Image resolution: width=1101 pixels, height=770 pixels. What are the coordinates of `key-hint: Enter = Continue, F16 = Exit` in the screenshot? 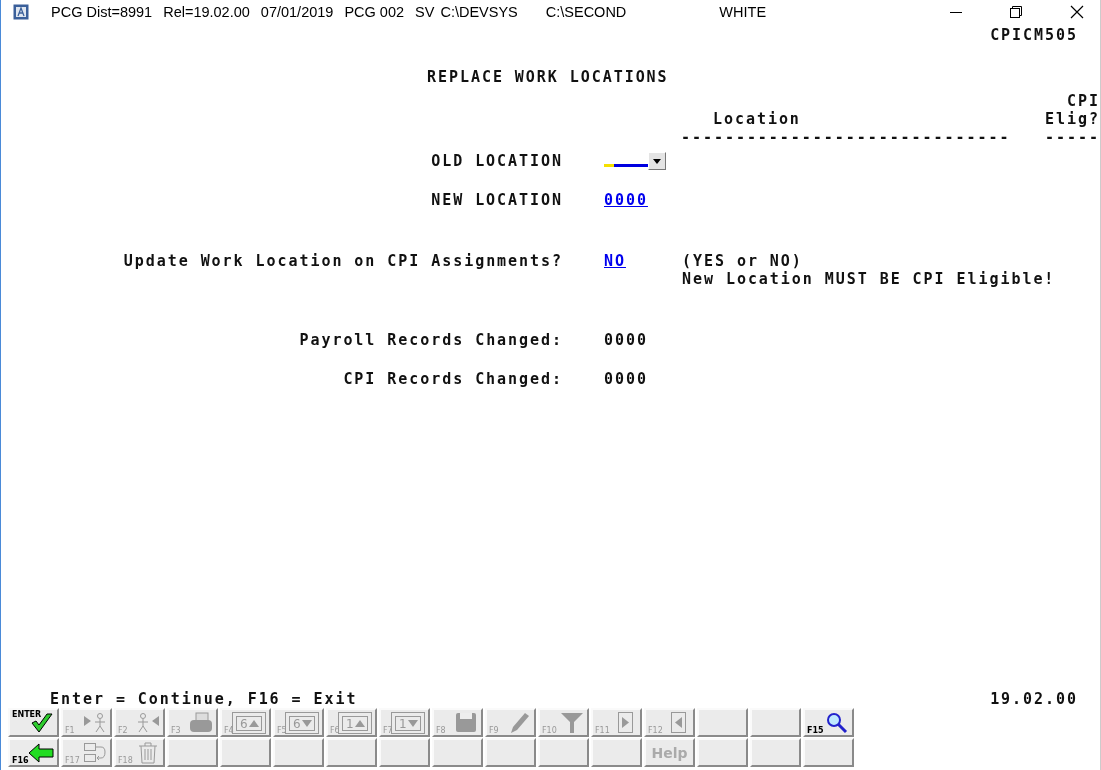 It's located at (204, 699).